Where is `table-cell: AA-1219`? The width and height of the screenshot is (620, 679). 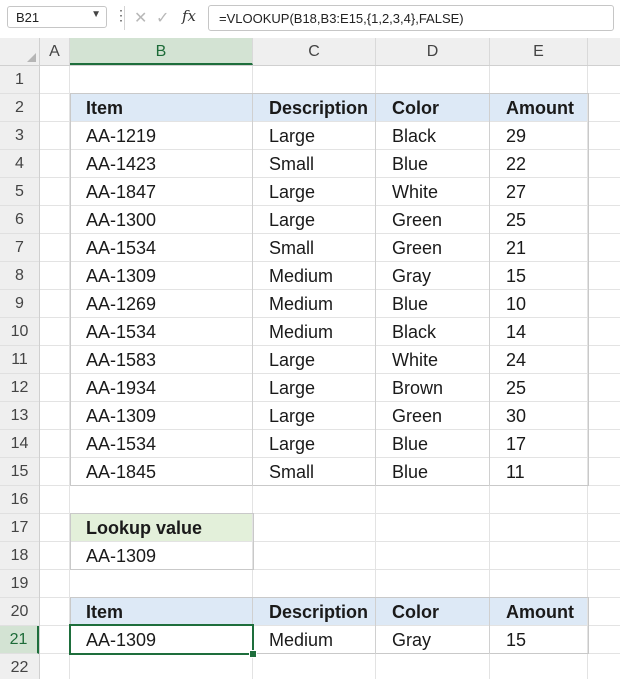
table-cell: AA-1219 is located at coordinates (161, 135).